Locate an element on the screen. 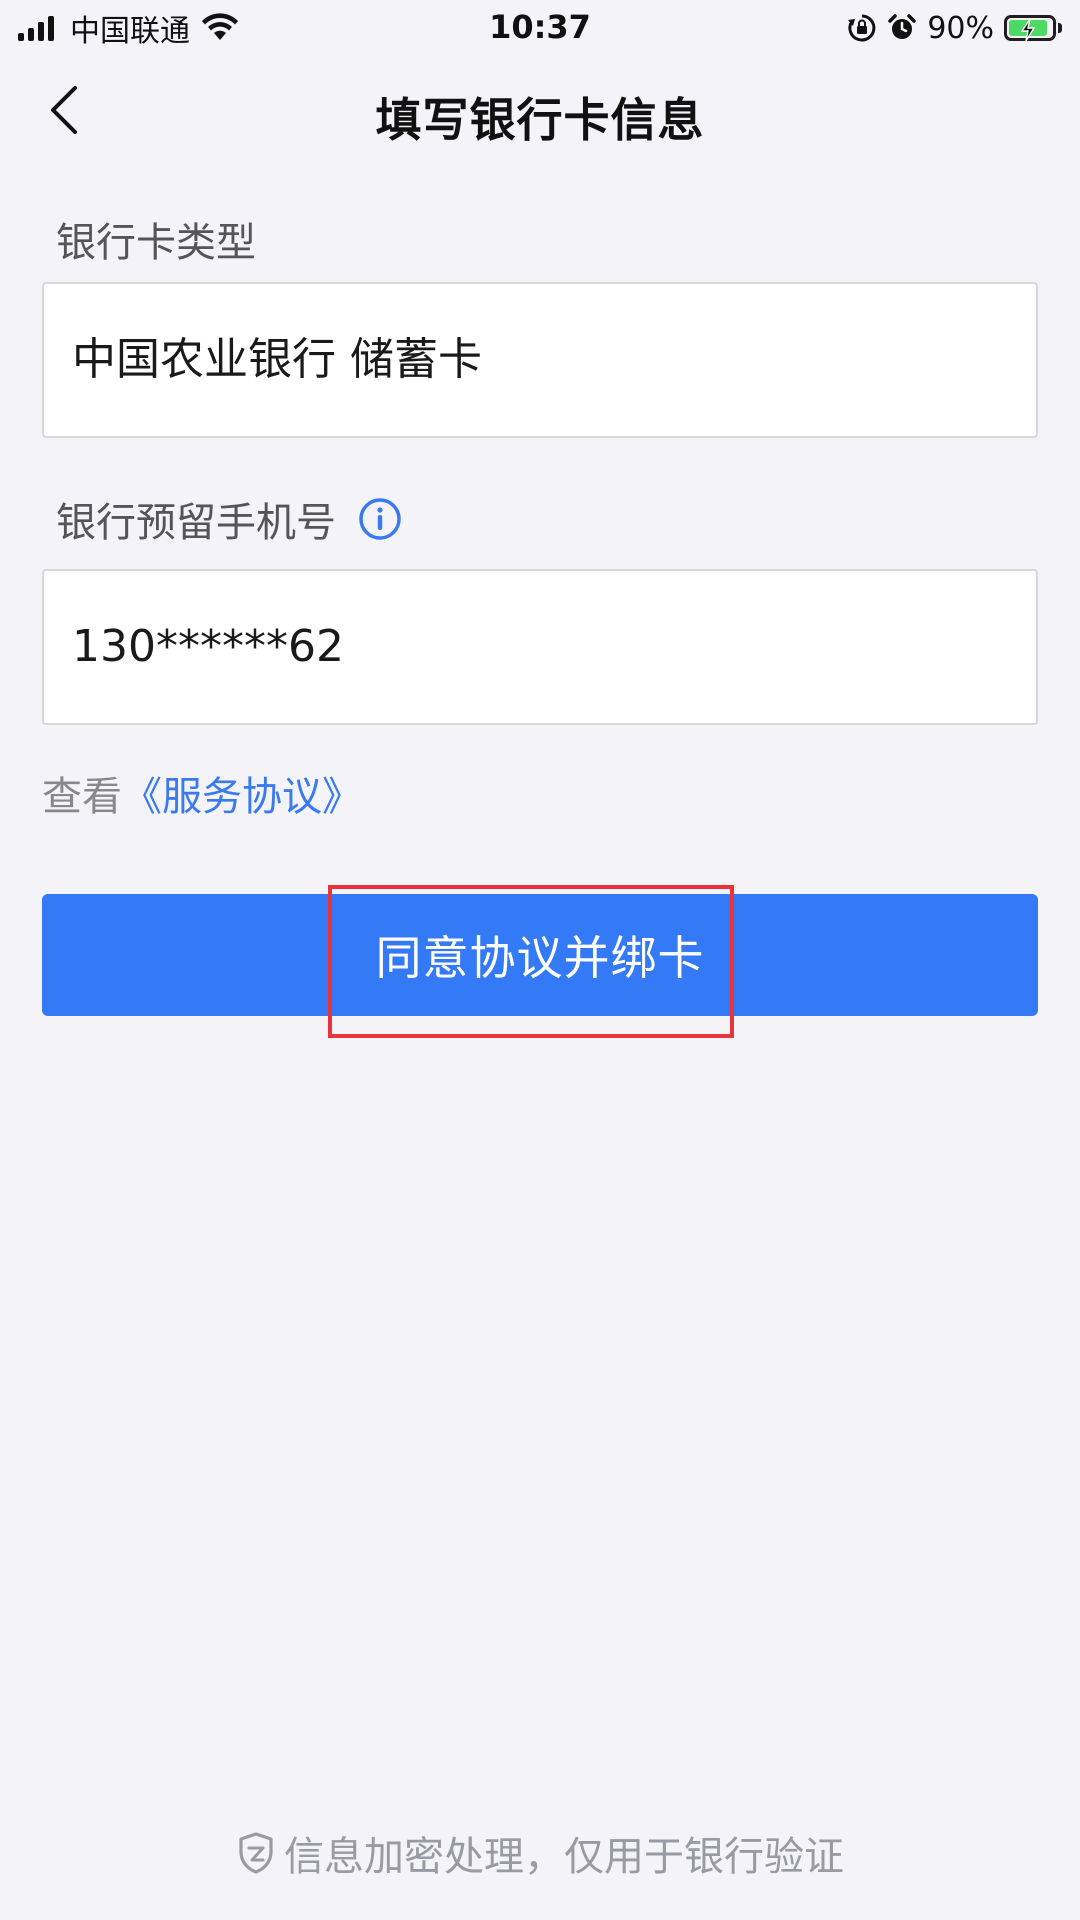  phone-field is located at coordinates (540, 647).